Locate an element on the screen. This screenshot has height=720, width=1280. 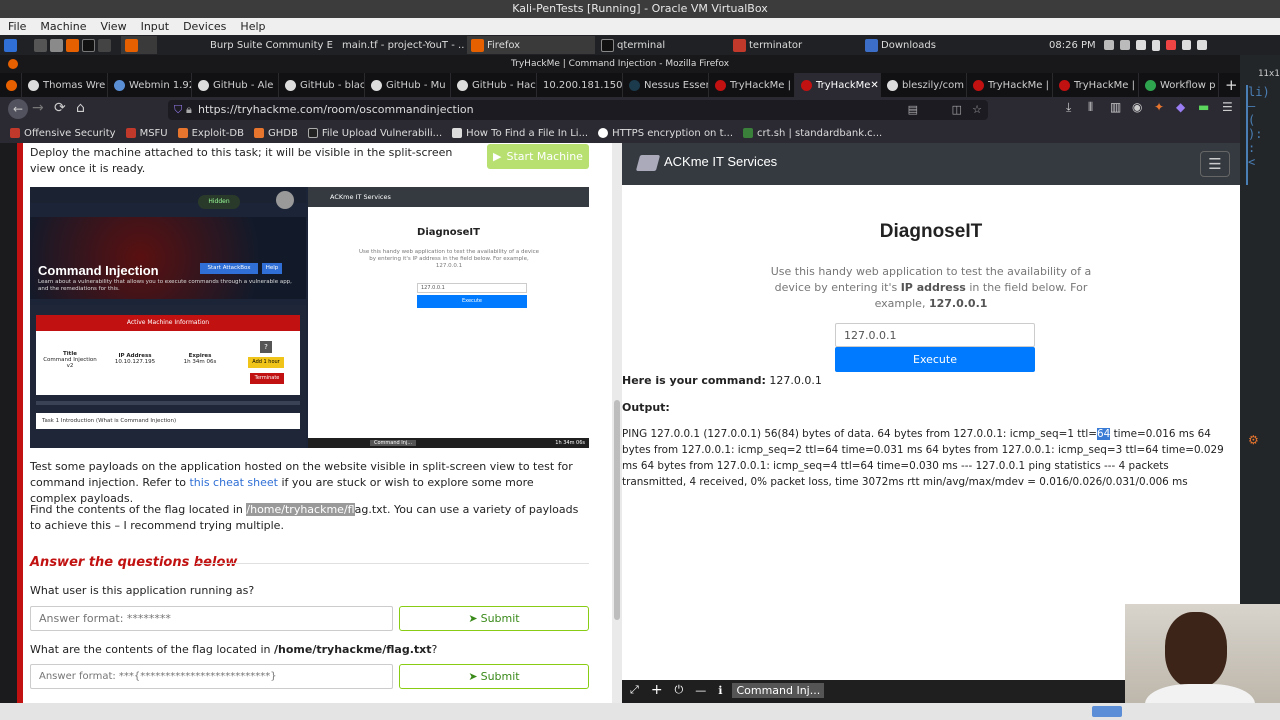
extension-icon-4: ▬ is located at coordinates (1203, 107).